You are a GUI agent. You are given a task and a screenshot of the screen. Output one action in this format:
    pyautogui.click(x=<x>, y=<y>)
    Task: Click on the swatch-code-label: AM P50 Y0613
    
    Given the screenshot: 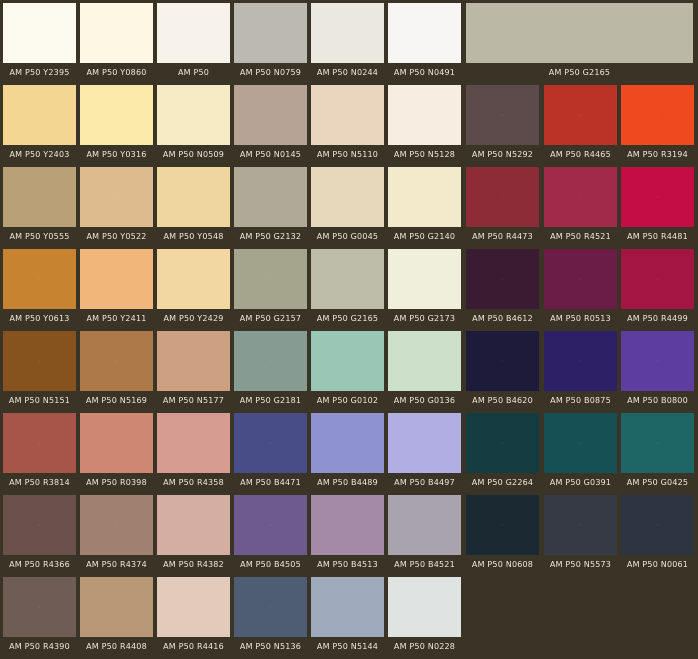 What is the action you would take?
    pyautogui.click(x=39, y=318)
    